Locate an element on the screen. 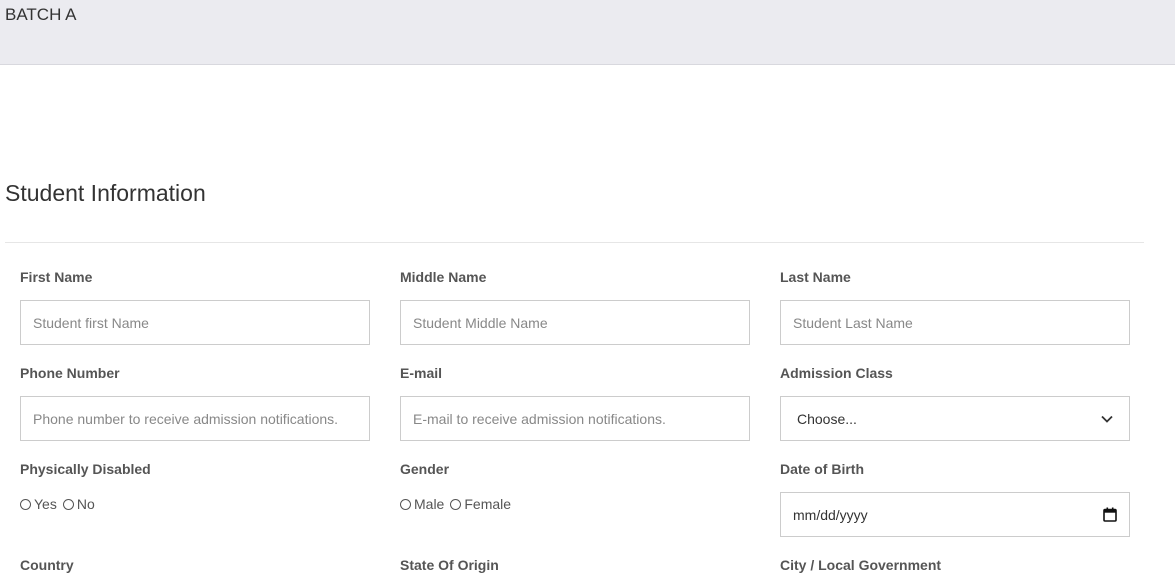 Image resolution: width=1175 pixels, height=583 pixels. section-title: Student Information is located at coordinates (105, 193).